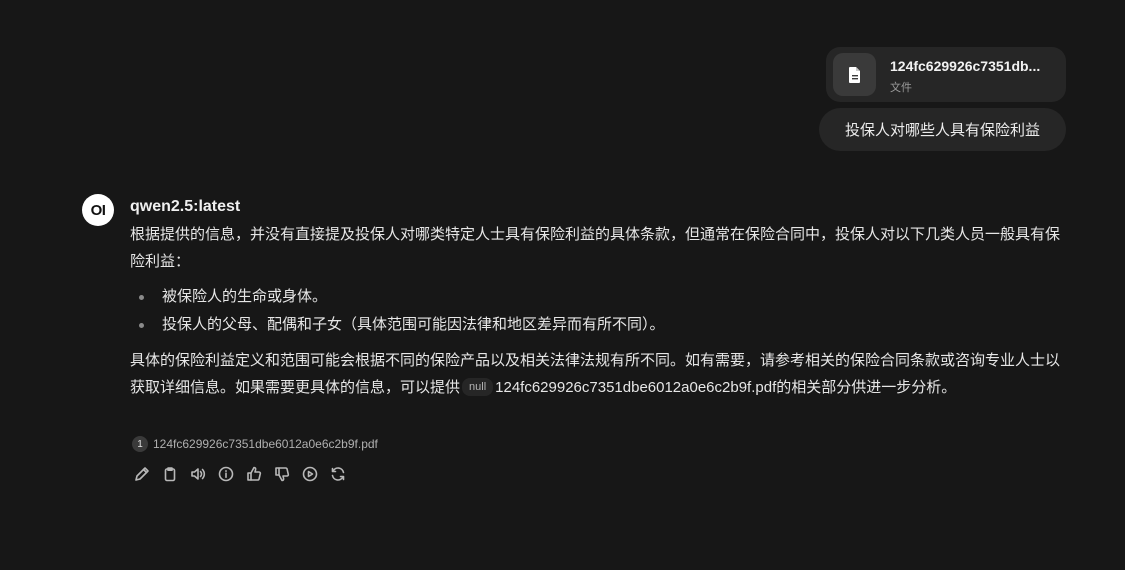  I want to click on list-item-text: 投保人的父母、配偶和子女（具体范围可能因法律和地区差异而有所不同）。, so click(413, 324).